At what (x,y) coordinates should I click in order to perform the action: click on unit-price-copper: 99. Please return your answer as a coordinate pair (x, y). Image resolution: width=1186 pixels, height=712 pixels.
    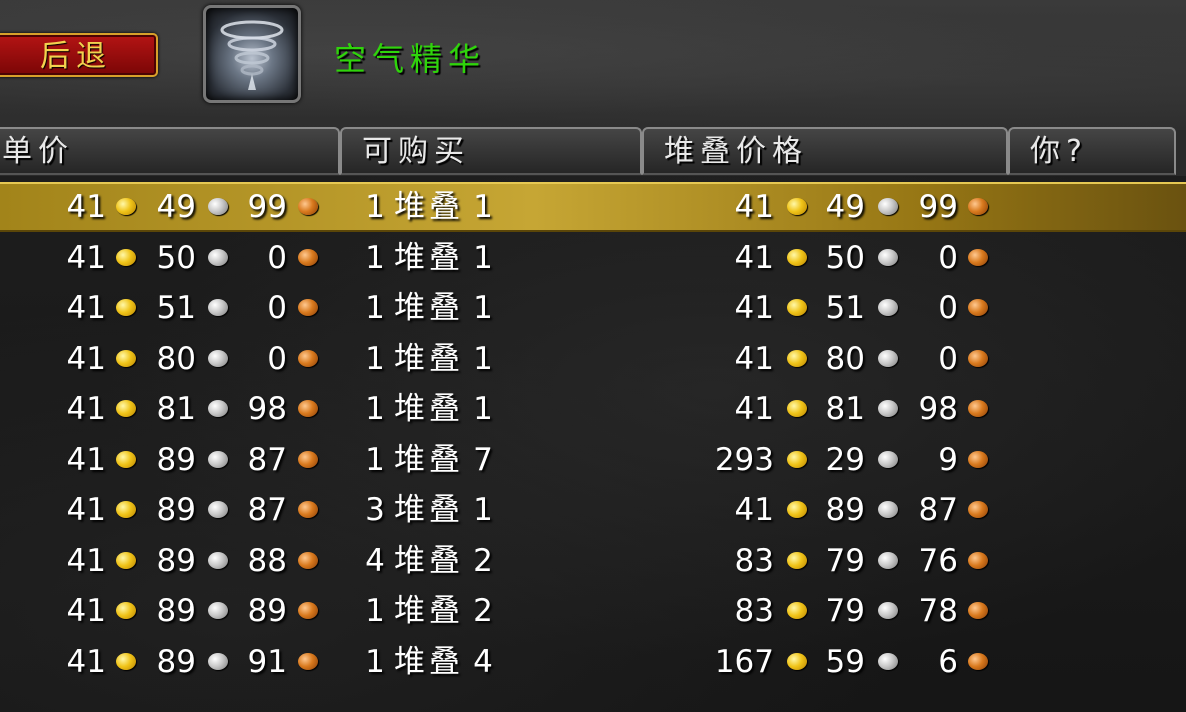
    Looking at the image, I should click on (267, 207).